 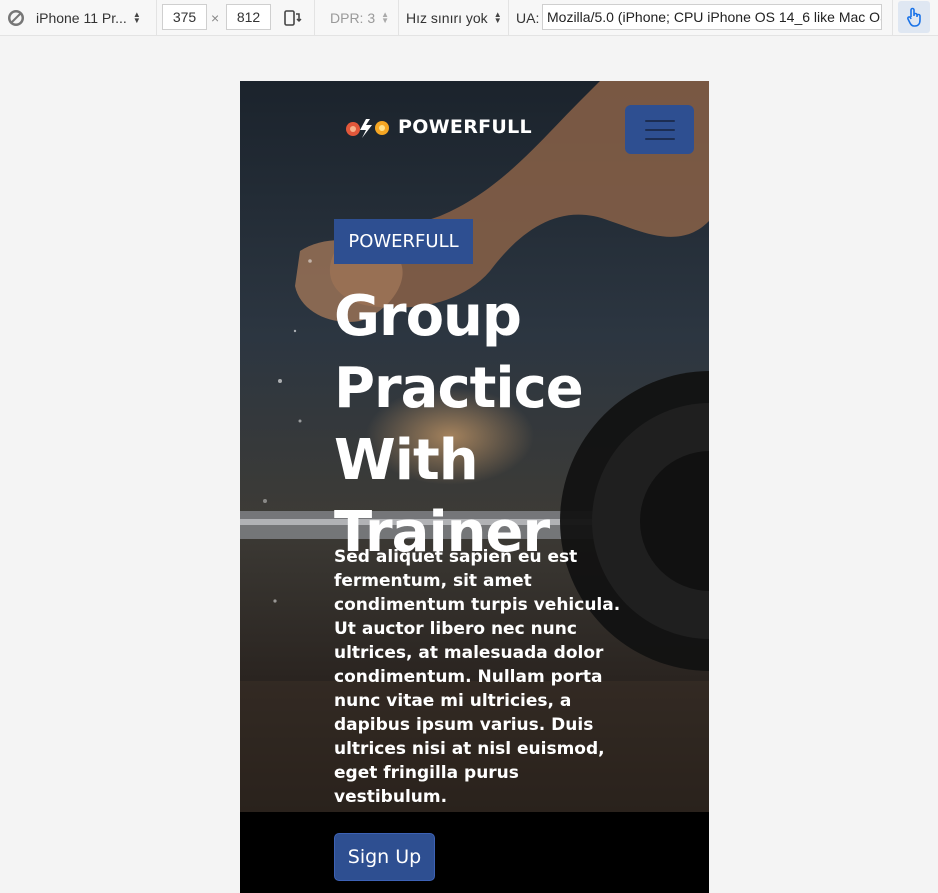 I want to click on throttle-label: Hız sınırı yok, so click(x=447, y=18).